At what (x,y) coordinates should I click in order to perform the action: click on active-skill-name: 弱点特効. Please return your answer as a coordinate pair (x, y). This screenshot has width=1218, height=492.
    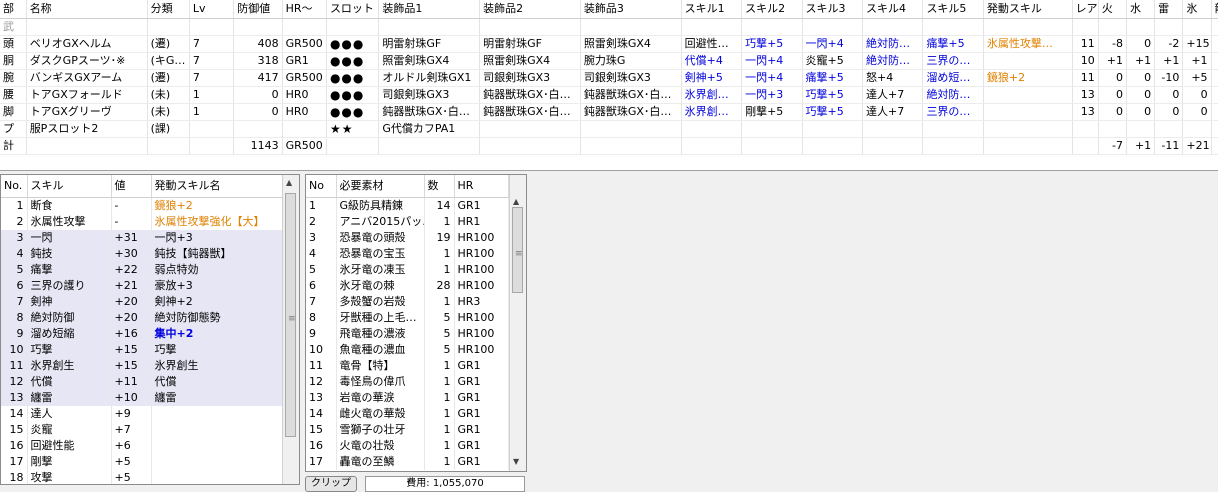
    Looking at the image, I should click on (217, 270).